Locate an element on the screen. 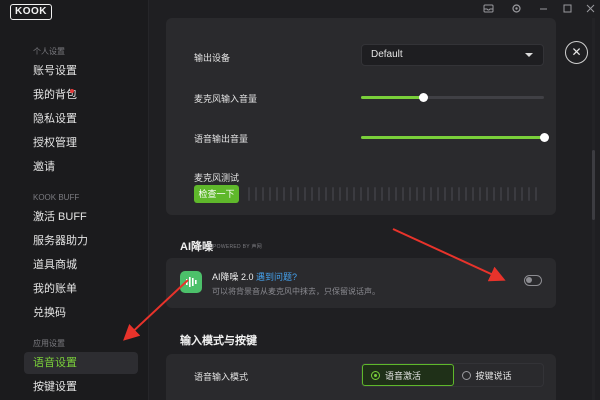 This screenshot has width=600, height=400. gear-icon is located at coordinates (516, 9).